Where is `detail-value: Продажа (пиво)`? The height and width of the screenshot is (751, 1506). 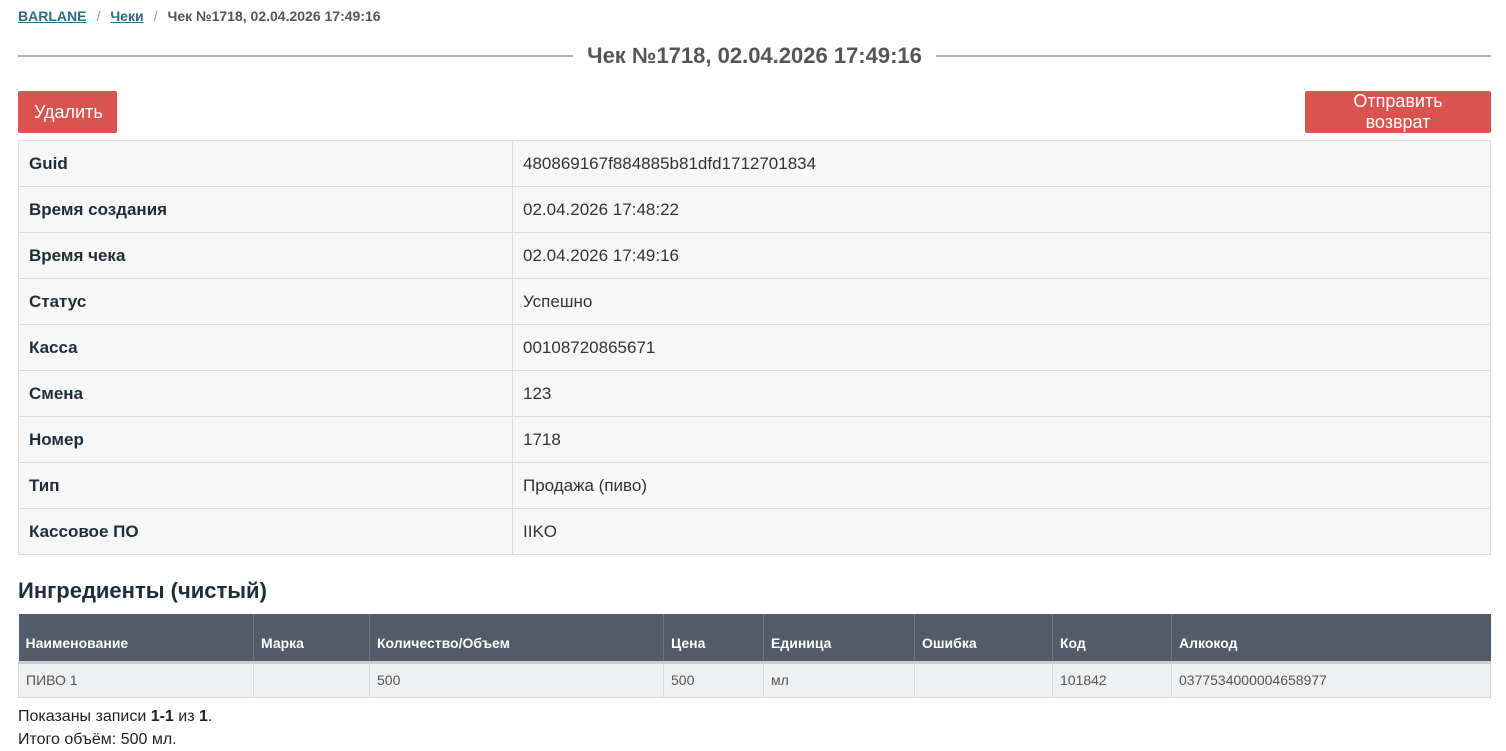
detail-value: Продажа (пиво) is located at coordinates (1001, 485).